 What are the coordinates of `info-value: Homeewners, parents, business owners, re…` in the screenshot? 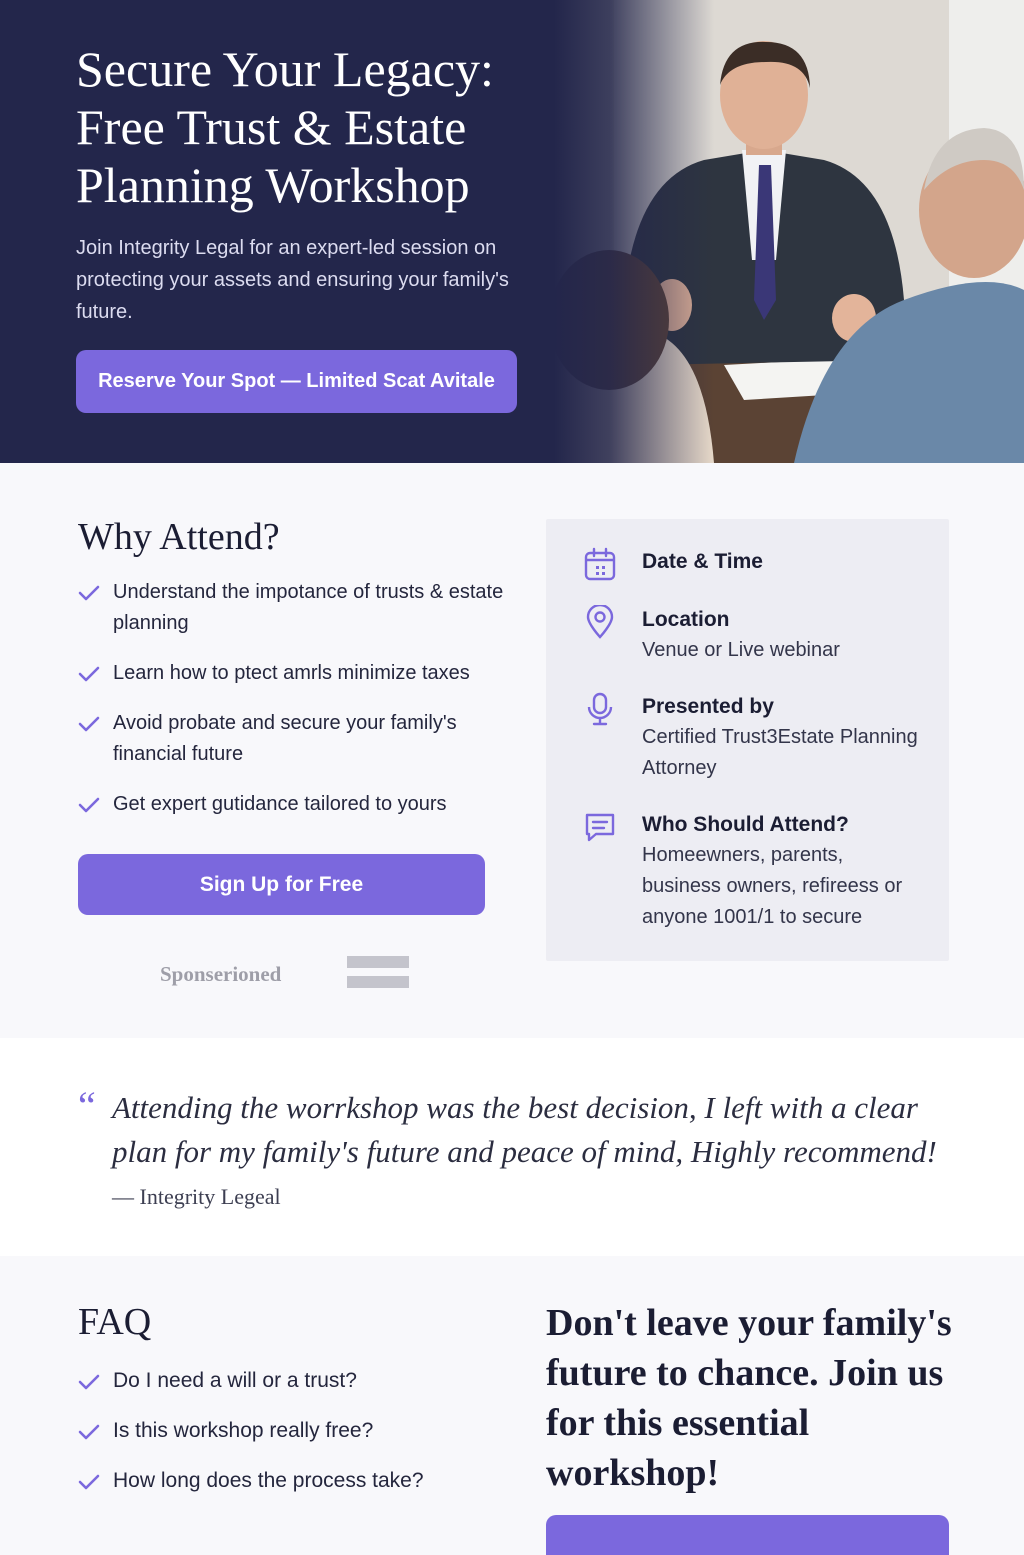 It's located at (772, 886).